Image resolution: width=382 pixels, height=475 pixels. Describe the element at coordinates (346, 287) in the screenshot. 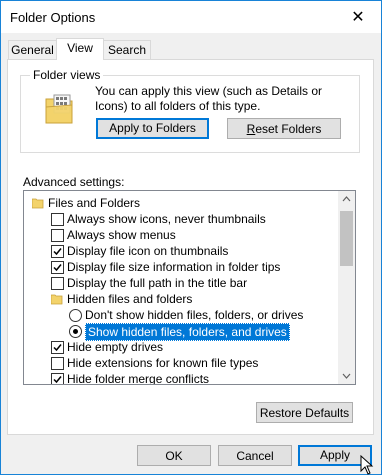

I see `vertical-scrollbar` at that location.